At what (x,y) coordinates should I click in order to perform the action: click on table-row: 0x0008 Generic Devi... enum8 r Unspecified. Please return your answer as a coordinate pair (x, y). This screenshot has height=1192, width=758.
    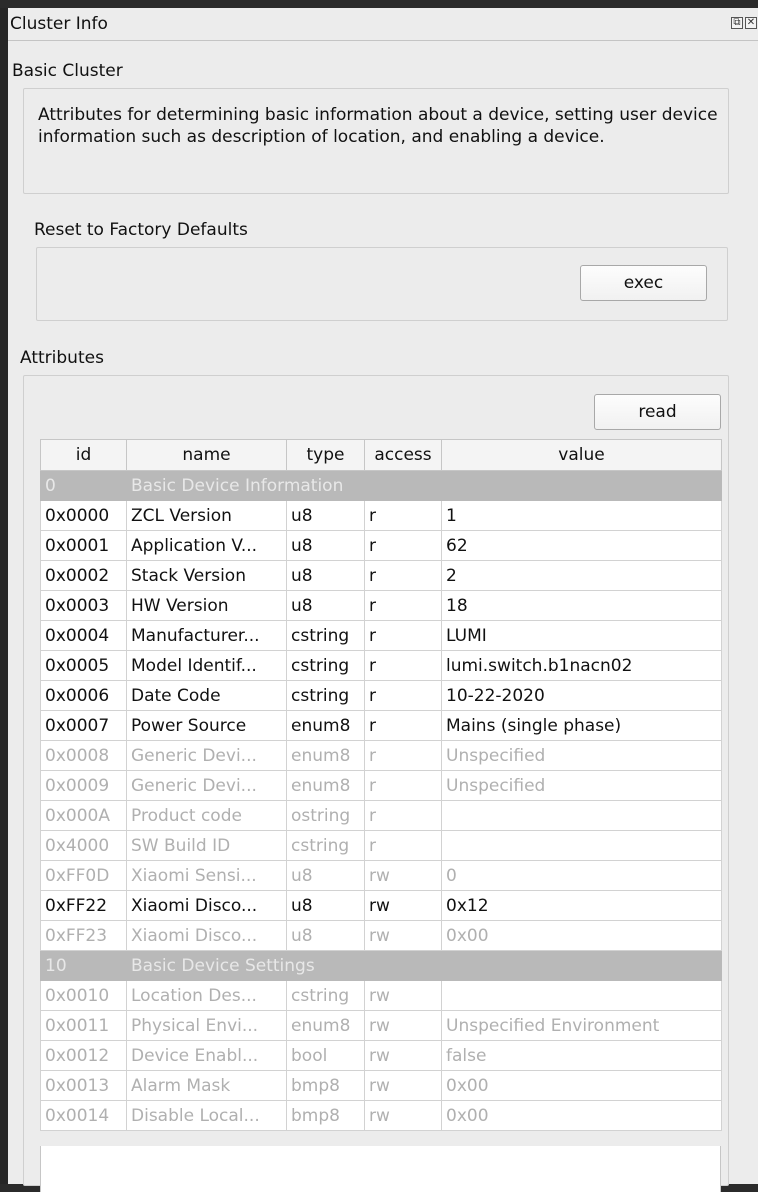
    Looking at the image, I should click on (381, 755).